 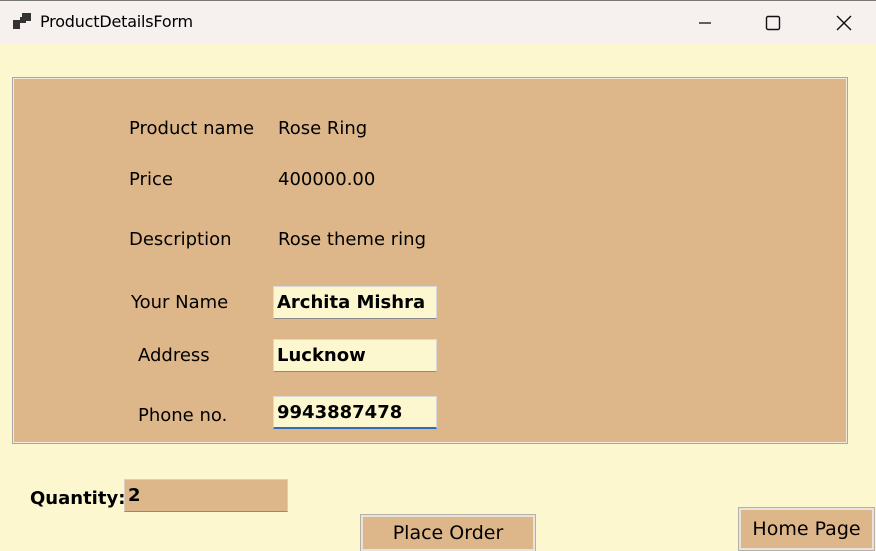 I want to click on product-name-value: Rose Ring, so click(x=323, y=128).